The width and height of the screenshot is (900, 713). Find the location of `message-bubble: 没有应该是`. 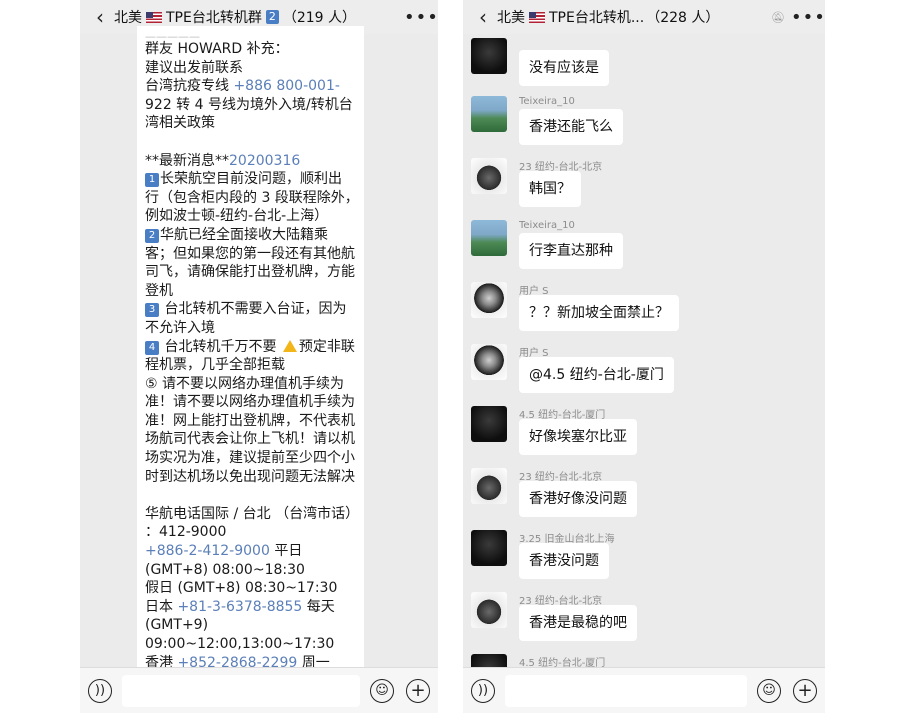

message-bubble: 没有应该是 is located at coordinates (564, 68).